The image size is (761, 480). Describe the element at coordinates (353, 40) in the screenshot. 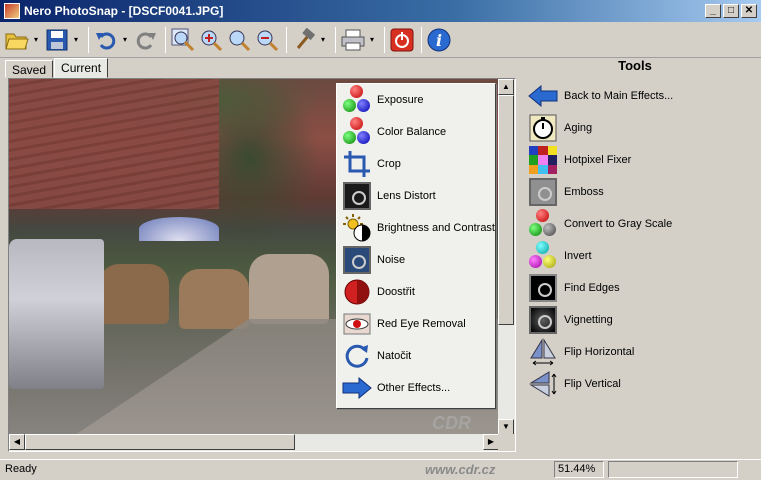

I see `print-icon` at that location.